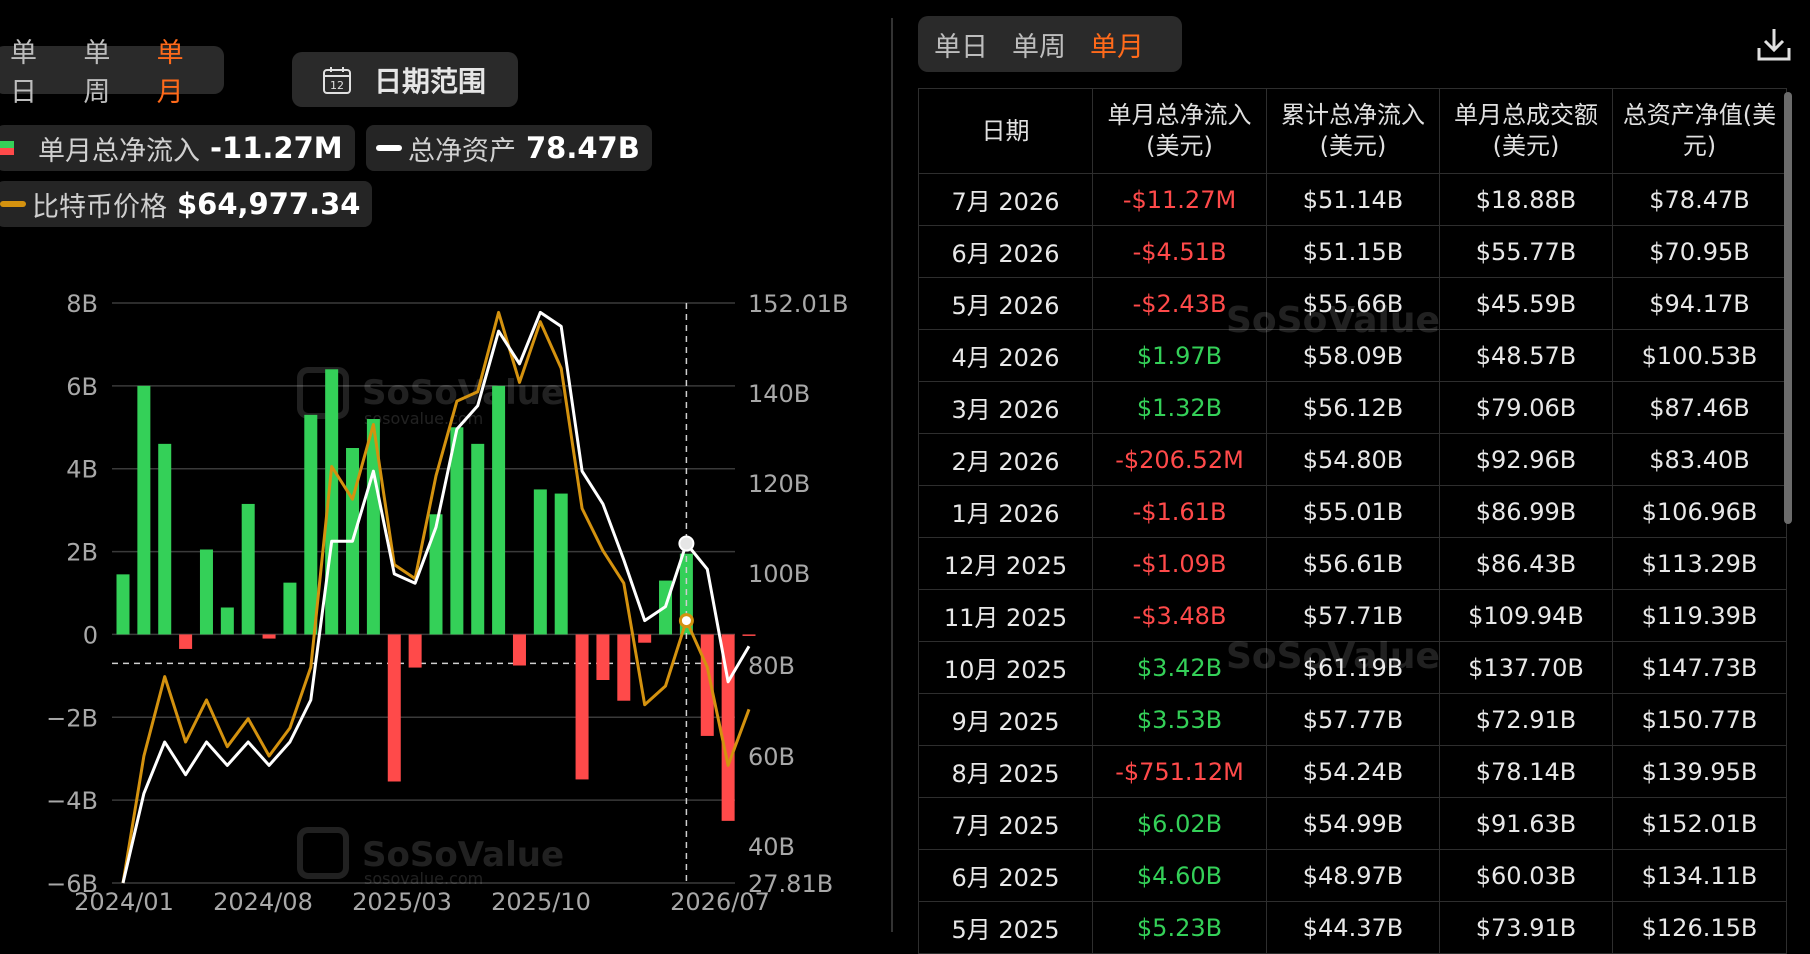  I want to click on table-row: 11月 2025 -$3.48B $57.71B $109.94B $119.39B, so click(1352, 615).